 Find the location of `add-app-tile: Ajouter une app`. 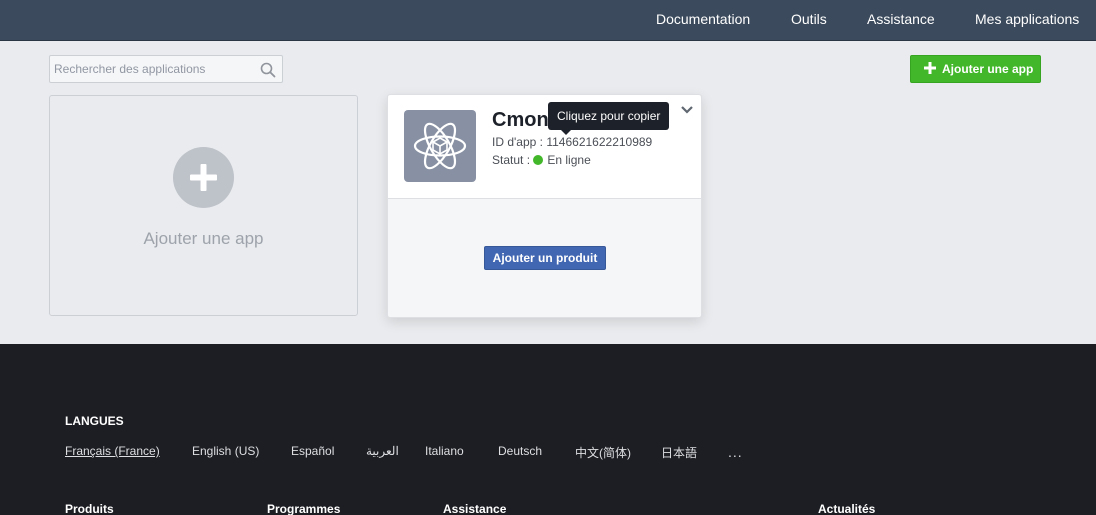

add-app-tile: Ajouter une app is located at coordinates (203, 205).